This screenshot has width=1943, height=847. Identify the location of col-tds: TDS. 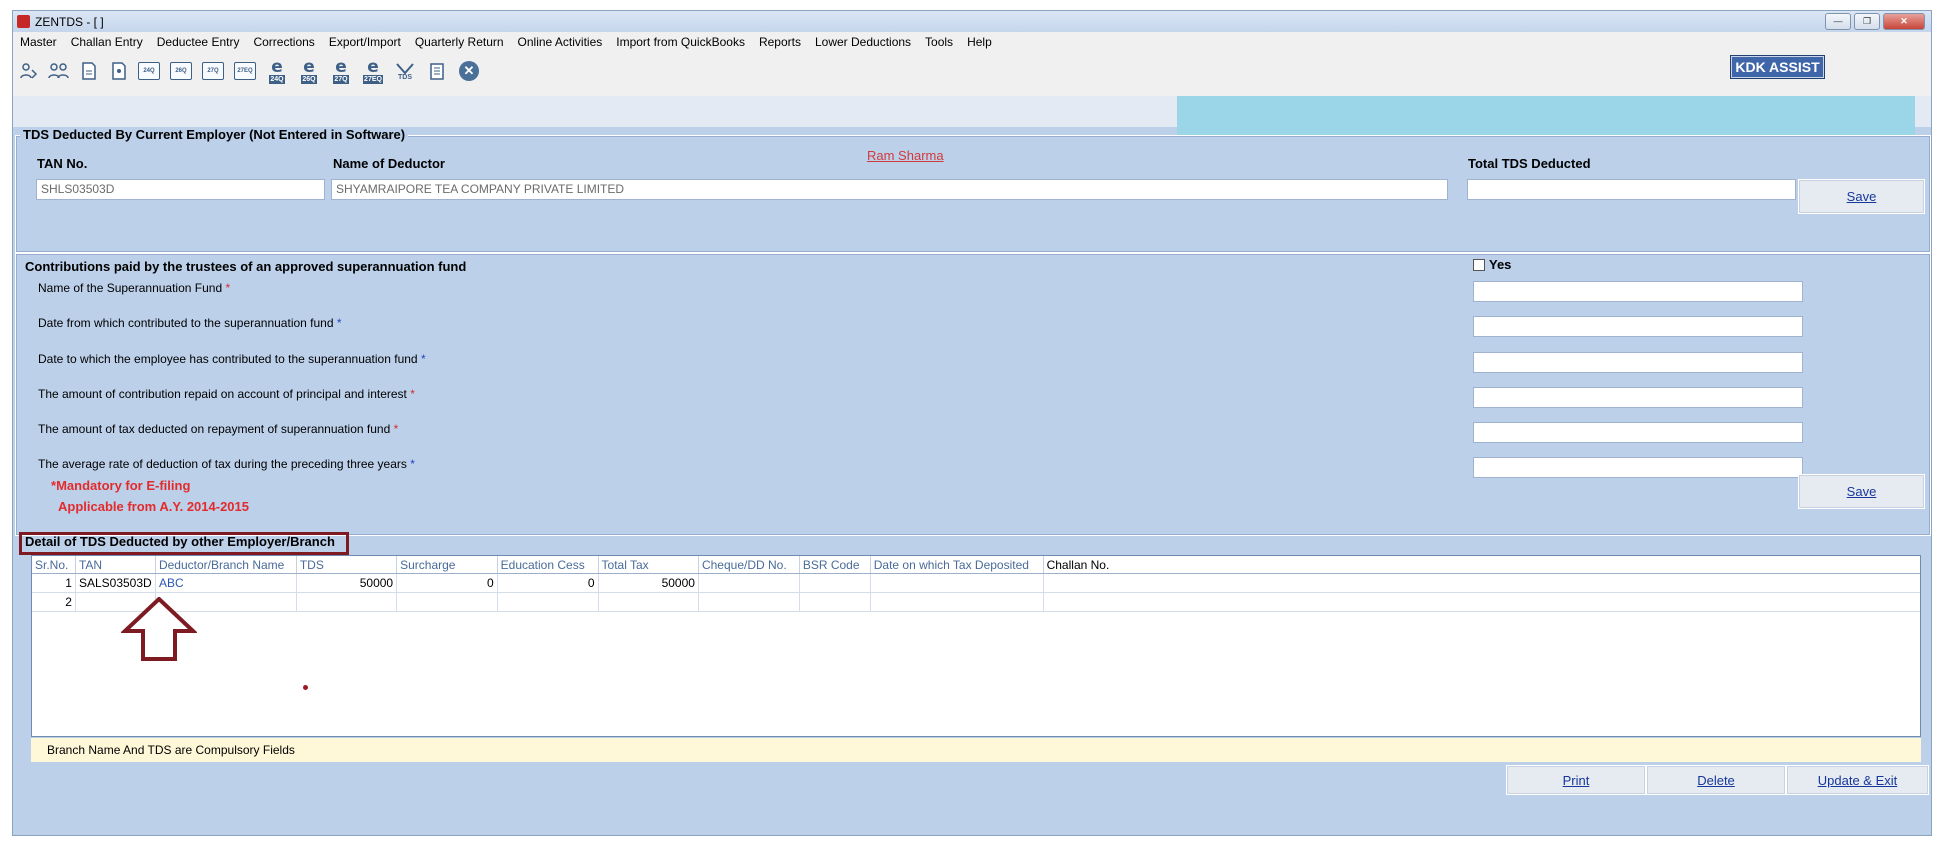
(347, 565).